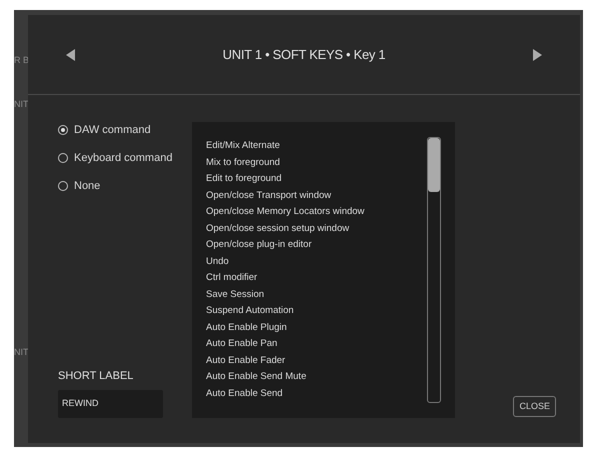  I want to click on command-item: Undo, so click(217, 262).